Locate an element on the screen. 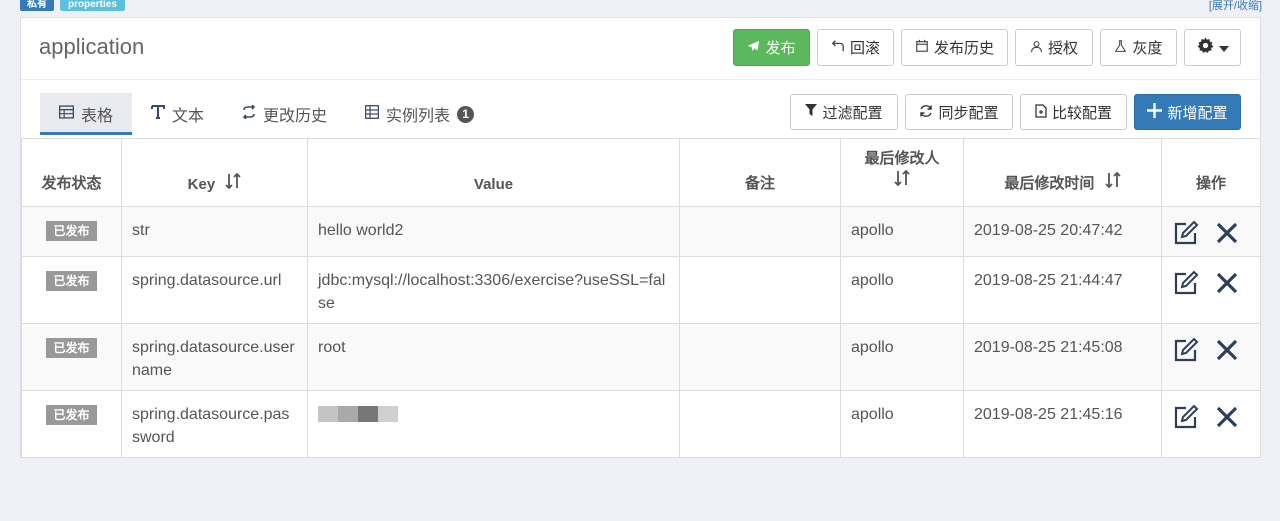 Image resolution: width=1280 pixels, height=521 pixels. expand-collapse-link: [展开/收缩] is located at coordinates (1235, 6).